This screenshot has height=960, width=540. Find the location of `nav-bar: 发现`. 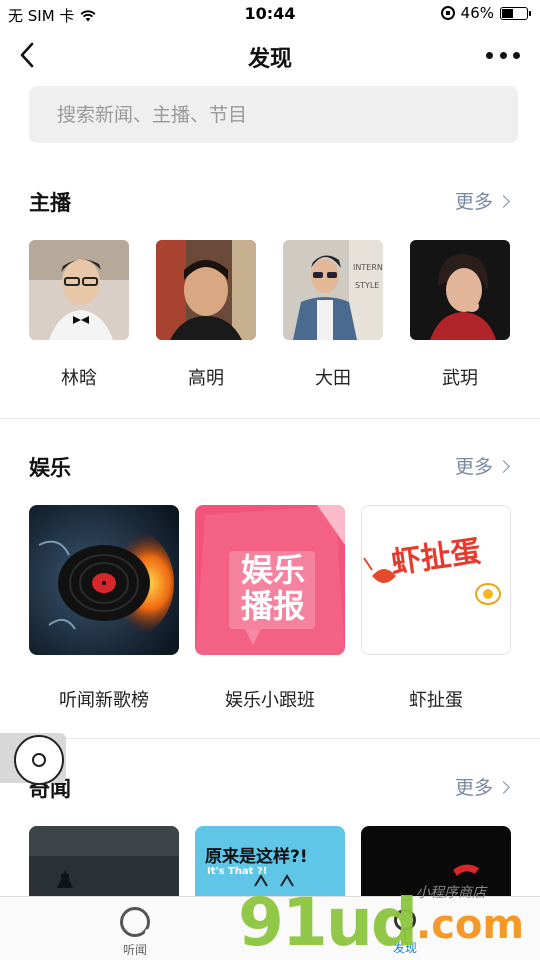

nav-bar: 发现 is located at coordinates (270, 55).